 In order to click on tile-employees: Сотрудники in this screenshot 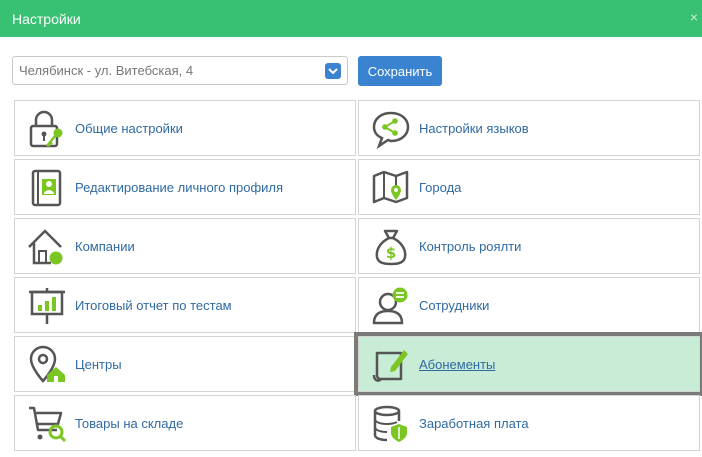, I will do `click(529, 305)`.